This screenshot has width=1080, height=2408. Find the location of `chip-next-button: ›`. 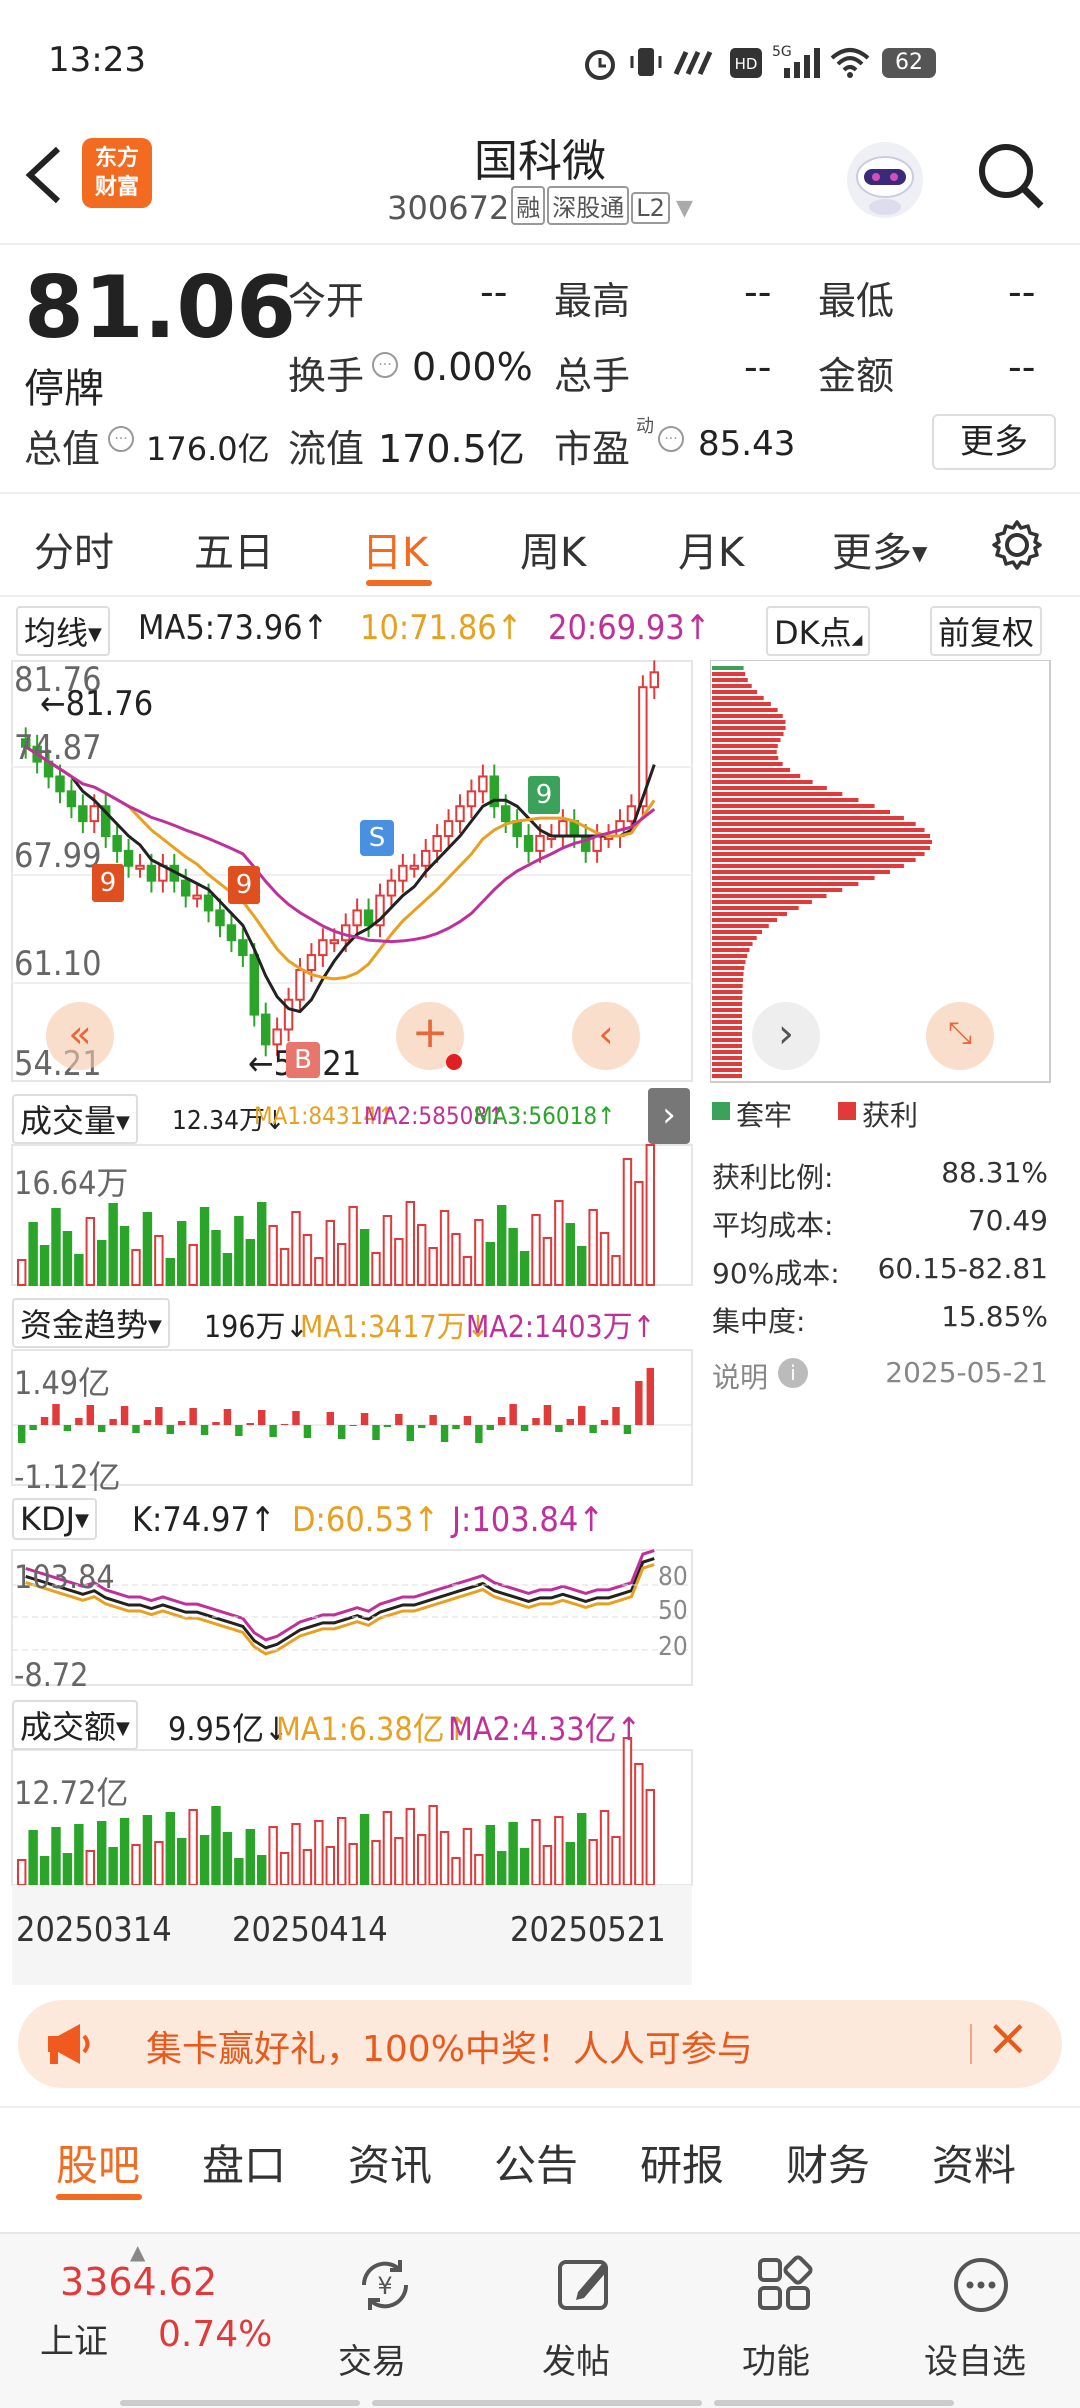

chip-next-button: › is located at coordinates (786, 1036).